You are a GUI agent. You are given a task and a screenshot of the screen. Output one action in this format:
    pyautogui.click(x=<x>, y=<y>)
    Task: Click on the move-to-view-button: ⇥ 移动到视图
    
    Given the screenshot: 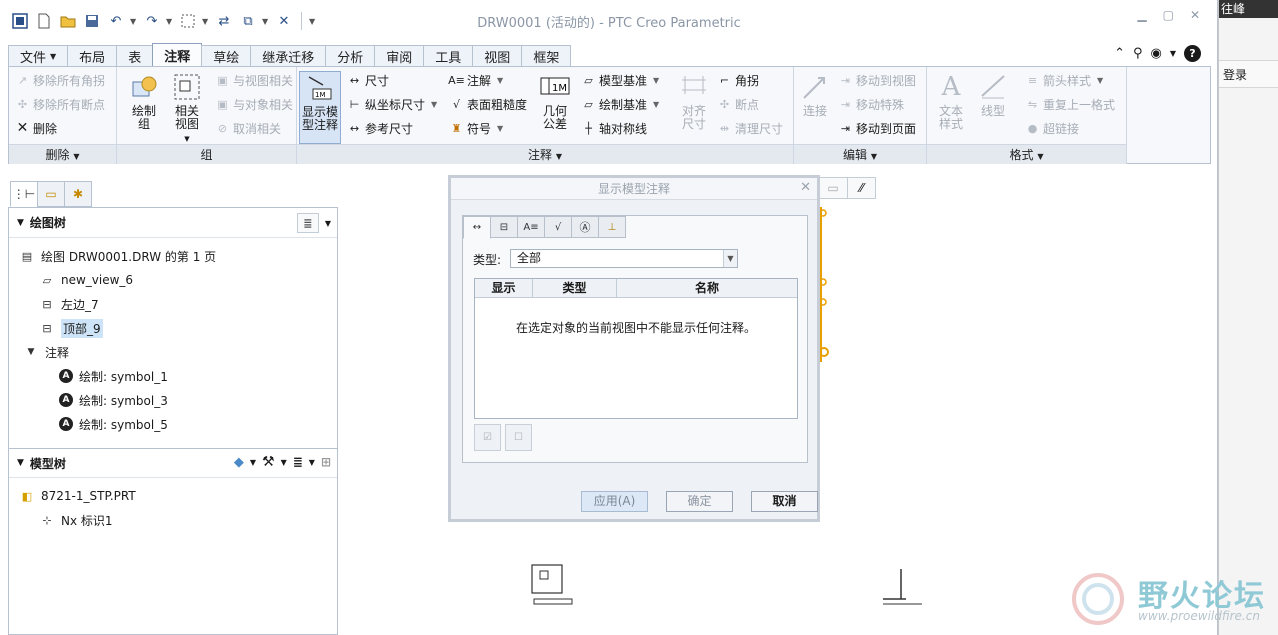 What is the action you would take?
    pyautogui.click(x=877, y=80)
    